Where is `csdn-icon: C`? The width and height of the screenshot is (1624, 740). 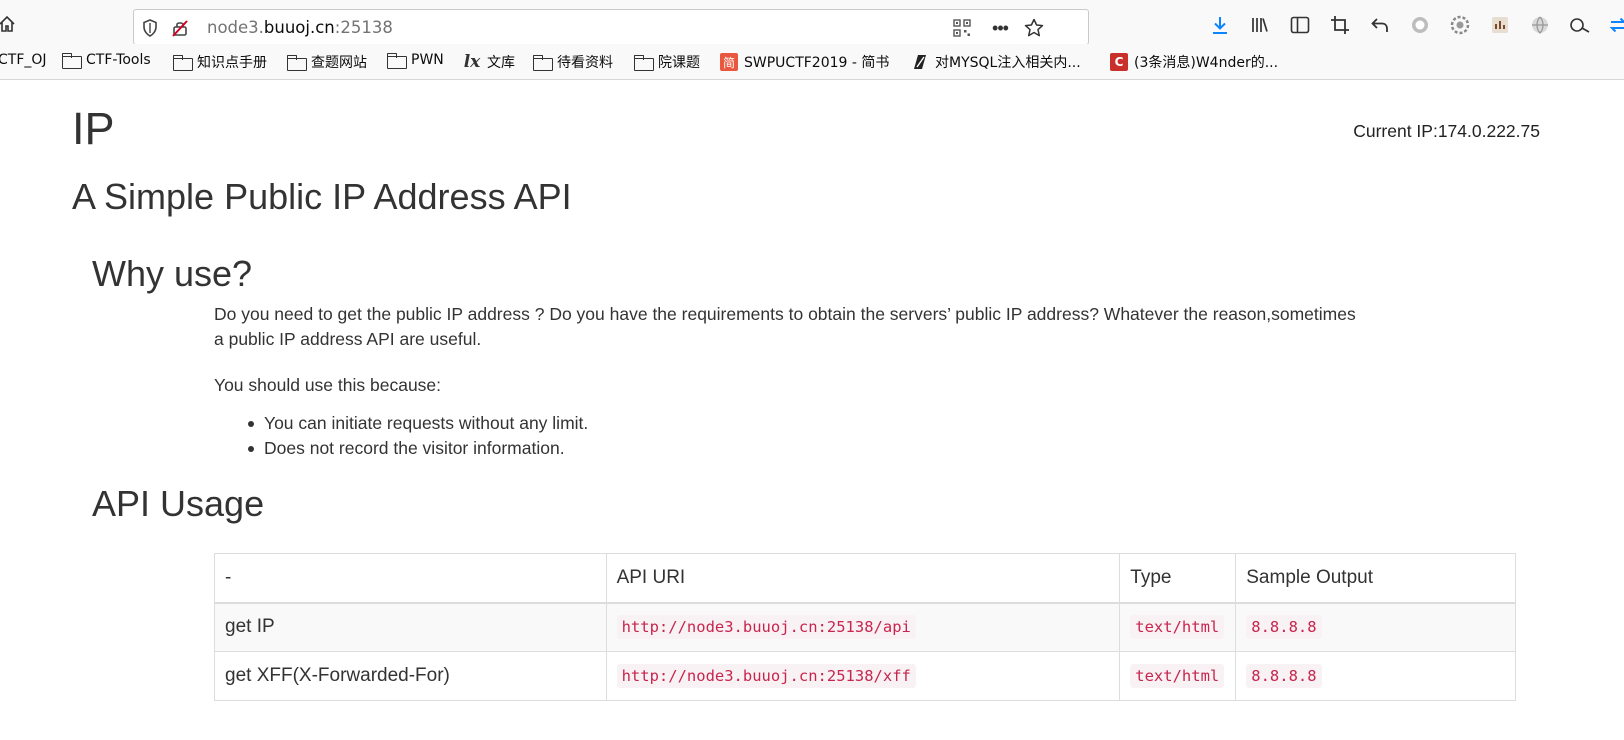
csdn-icon: C is located at coordinates (1119, 62).